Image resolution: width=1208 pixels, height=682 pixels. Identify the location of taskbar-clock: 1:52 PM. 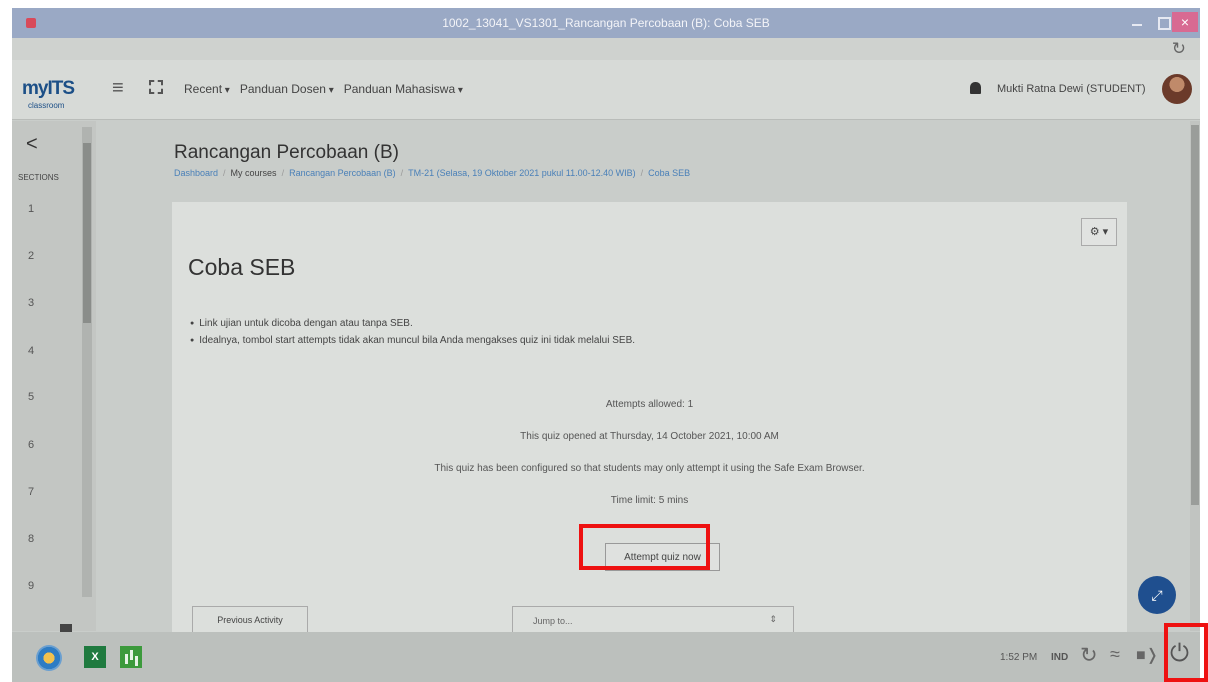
(1019, 657).